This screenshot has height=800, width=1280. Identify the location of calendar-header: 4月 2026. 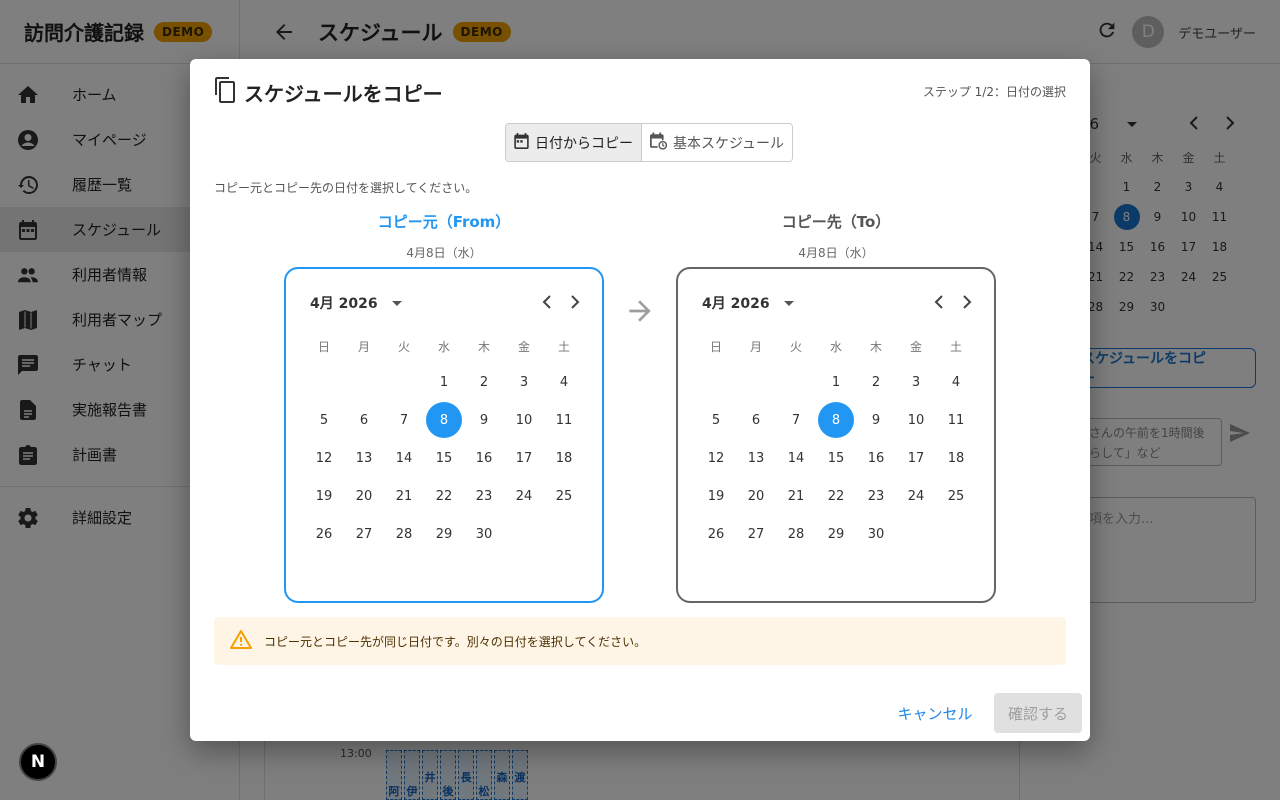
(837, 303).